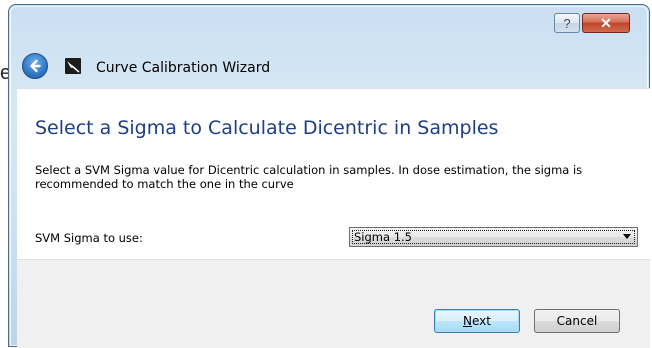 The width and height of the screenshot is (652, 348). Describe the element at coordinates (627, 236) in the screenshot. I see `chevron-down-icon` at that location.